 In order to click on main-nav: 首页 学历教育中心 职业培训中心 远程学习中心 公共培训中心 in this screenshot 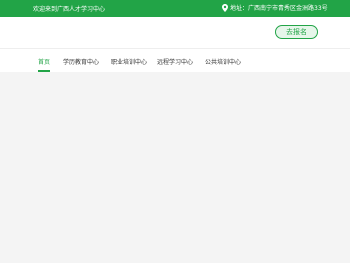, I will do `click(175, 60)`.